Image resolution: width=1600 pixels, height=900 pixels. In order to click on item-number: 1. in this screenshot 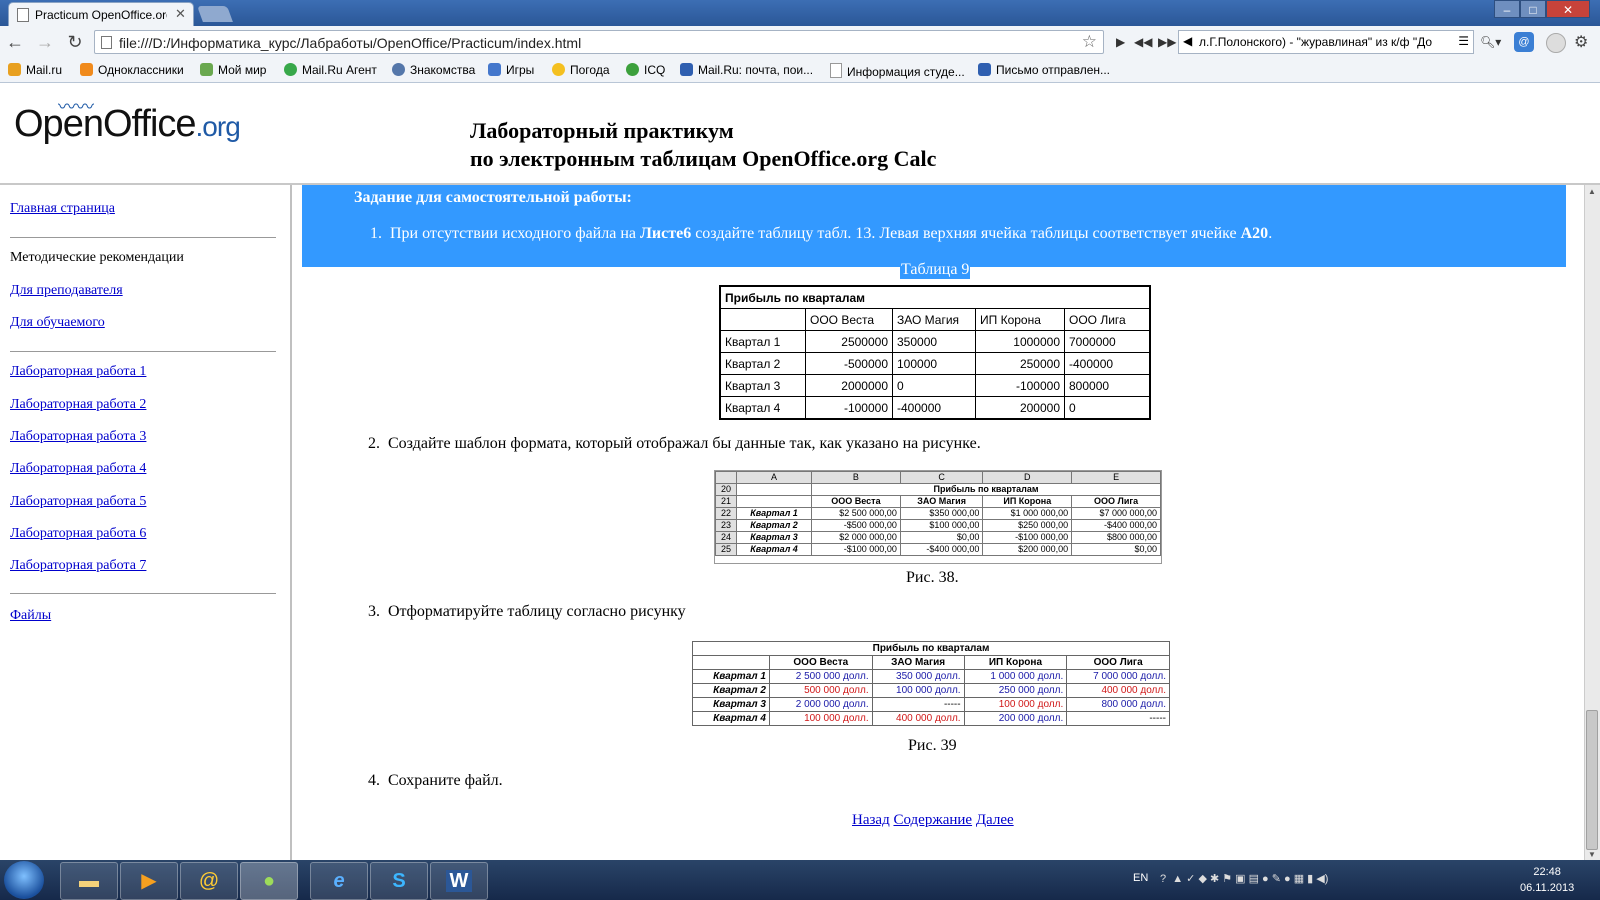, I will do `click(376, 233)`.